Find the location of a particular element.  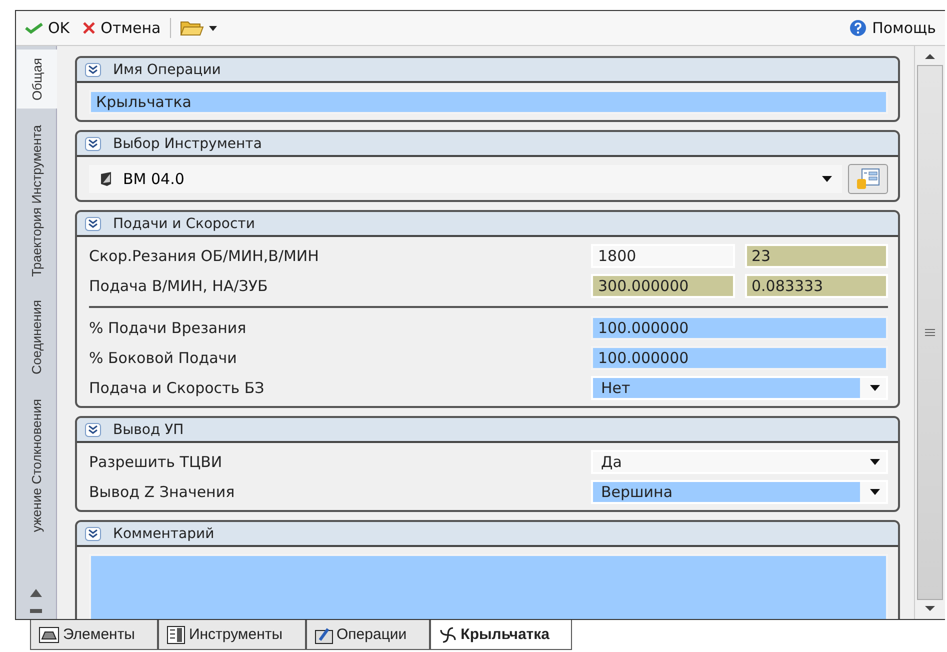

section-title: Вывод УП is located at coordinates (148, 430).